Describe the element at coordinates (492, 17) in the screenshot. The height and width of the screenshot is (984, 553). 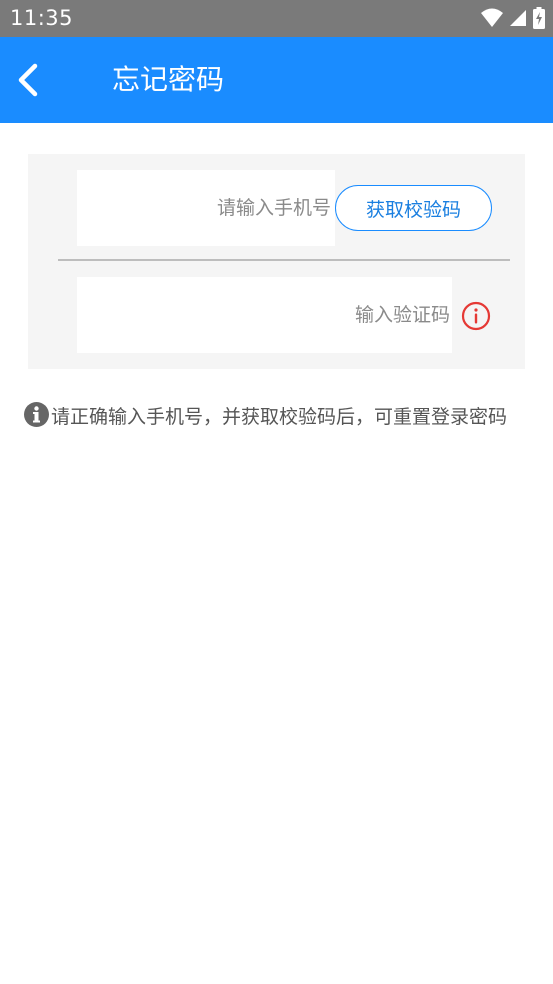
I see `wifi-icon` at that location.